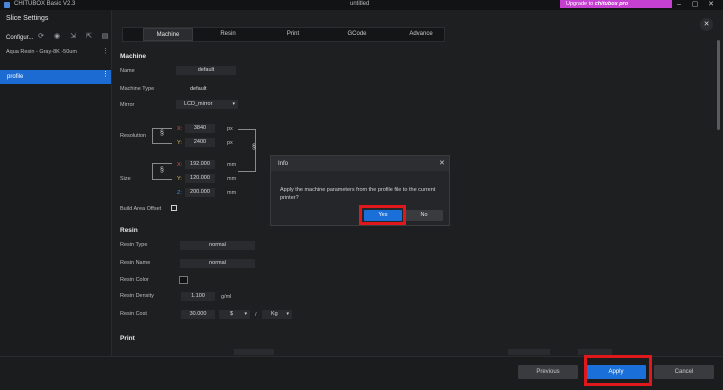  Describe the element at coordinates (179, 143) in the screenshot. I see `res-y-axis: Y:` at that location.